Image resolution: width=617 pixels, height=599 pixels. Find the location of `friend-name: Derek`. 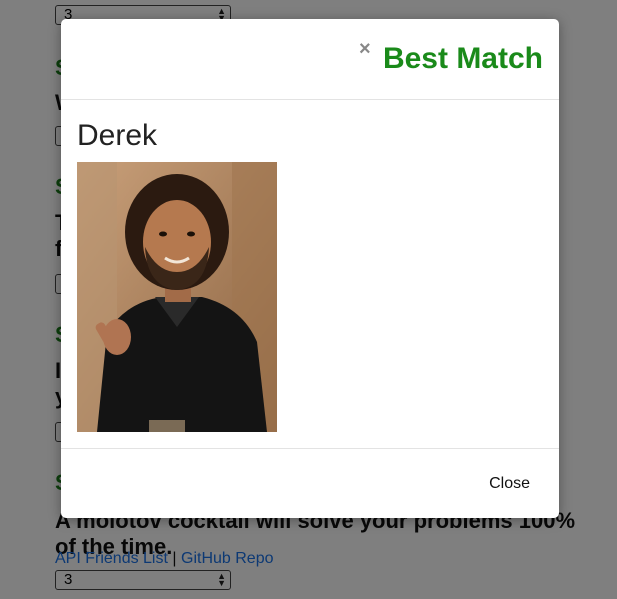

friend-name: Derek is located at coordinates (117, 135).